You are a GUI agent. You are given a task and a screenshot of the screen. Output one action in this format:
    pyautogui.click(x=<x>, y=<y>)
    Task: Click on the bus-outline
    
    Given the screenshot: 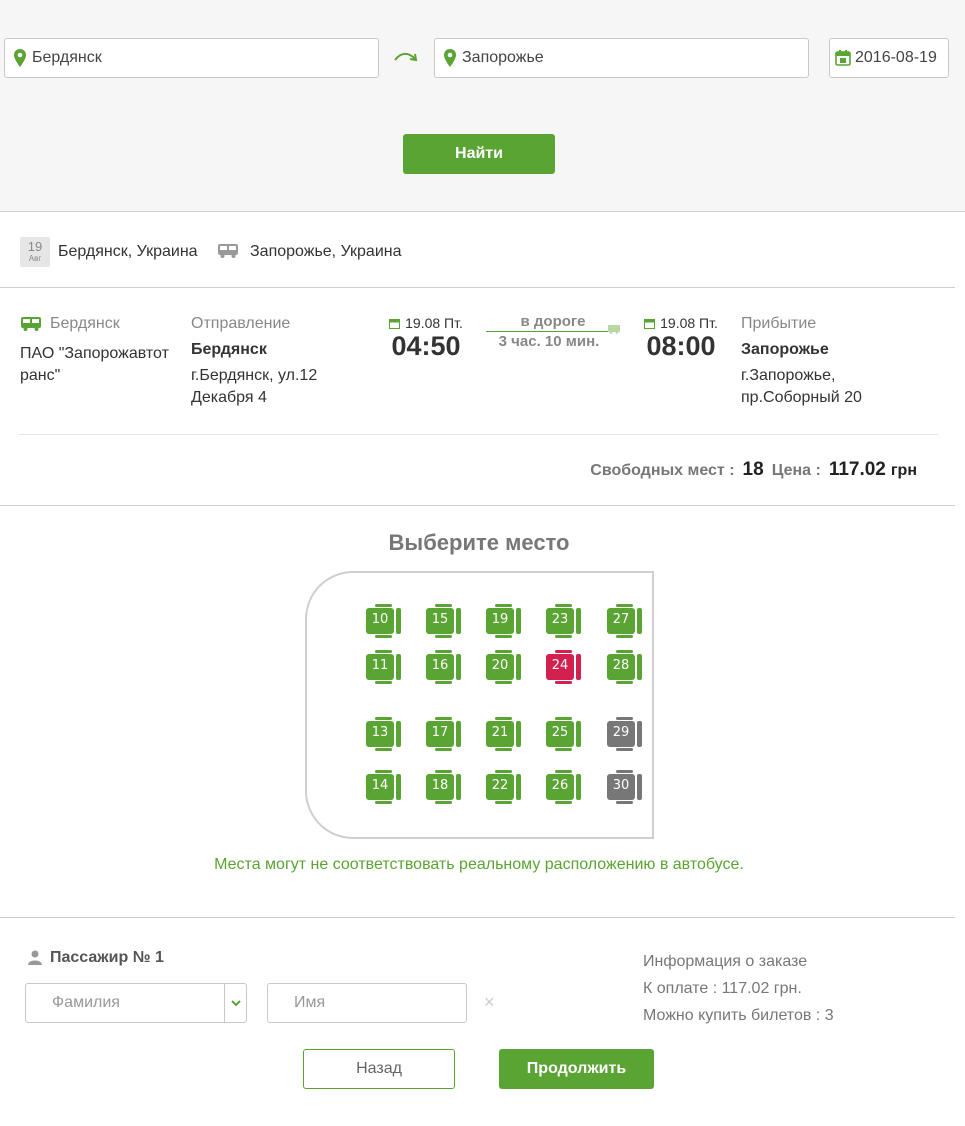 What is the action you would take?
    pyautogui.click(x=479, y=705)
    